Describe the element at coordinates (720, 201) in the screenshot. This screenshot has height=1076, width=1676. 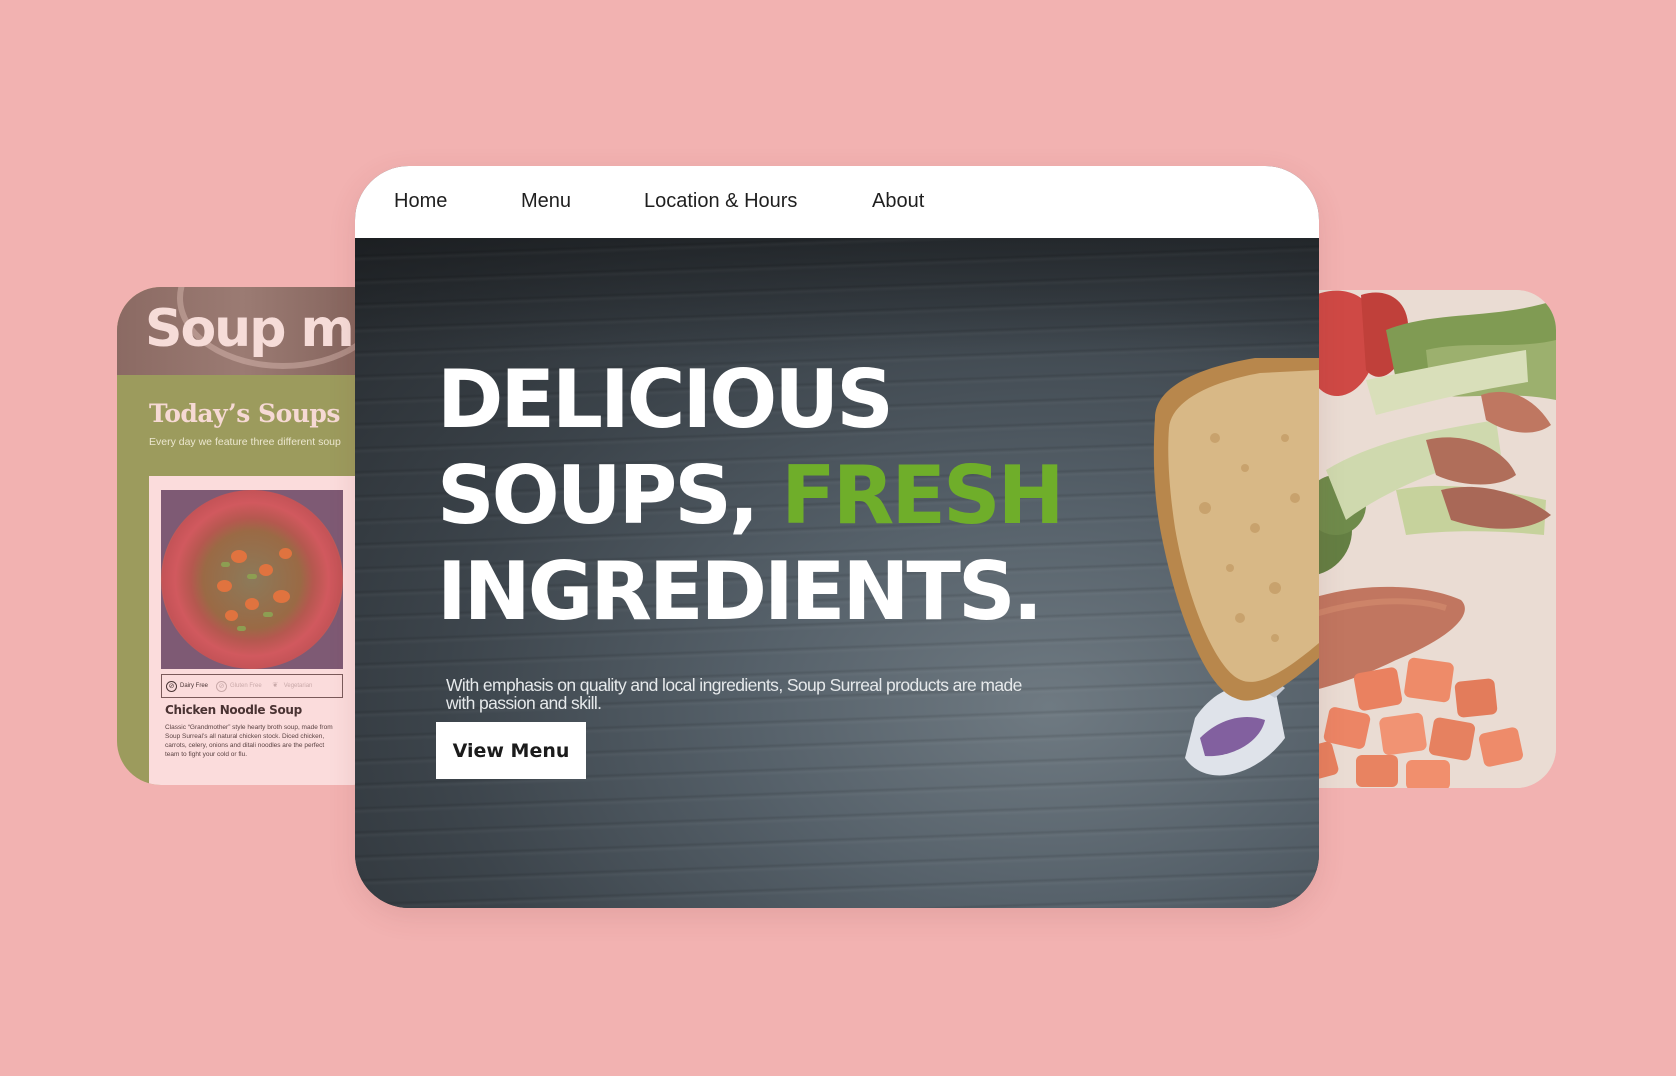
I see `nav-link-location-hours: Location & Hours` at that location.